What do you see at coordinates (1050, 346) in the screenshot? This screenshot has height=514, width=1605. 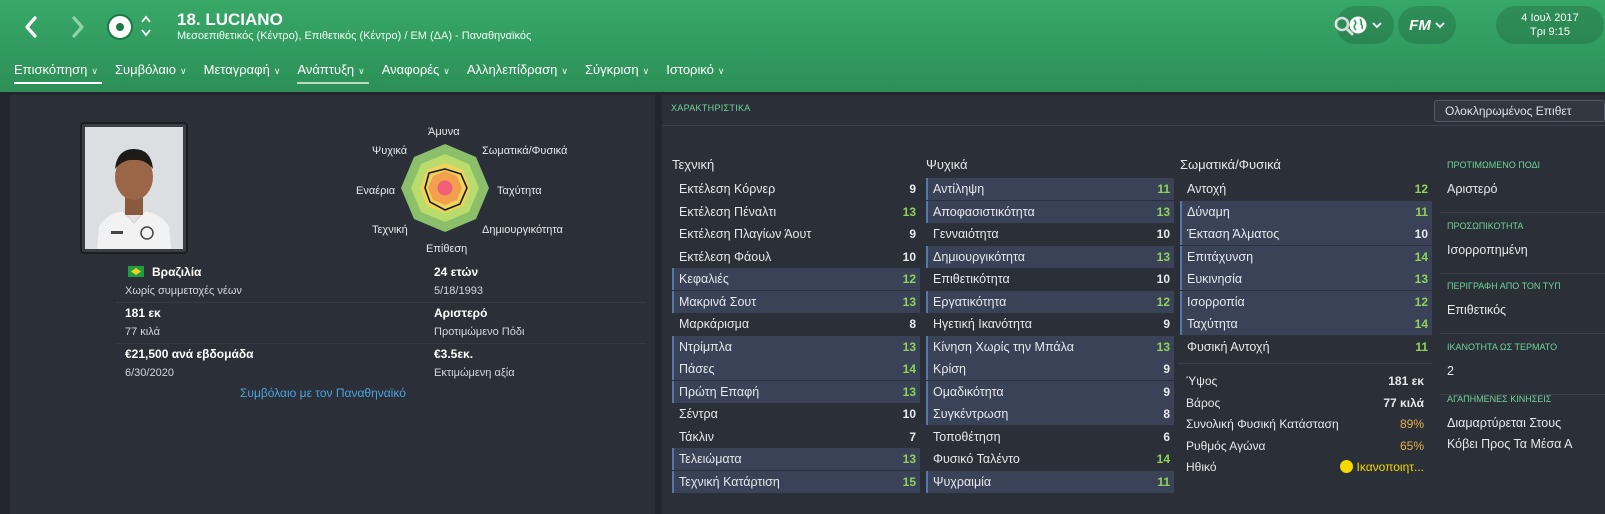 I see `attribute-row: Κίνηση Χωρίς την Μπάλα 13` at bounding box center [1050, 346].